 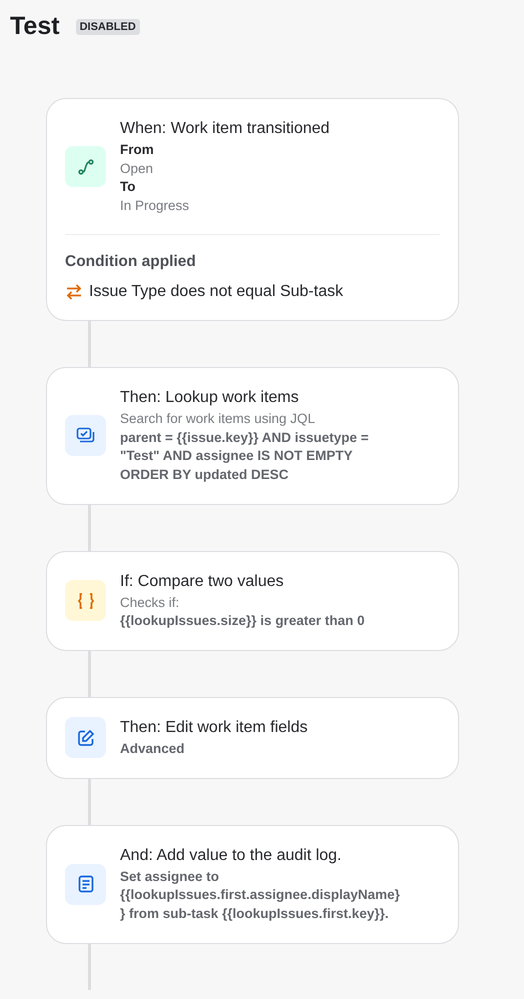 What do you see at coordinates (252, 601) in the screenshot?
I see `step-card: If: Compare two values Checks if: {{lookupIssues.size}} is greater than 0` at bounding box center [252, 601].